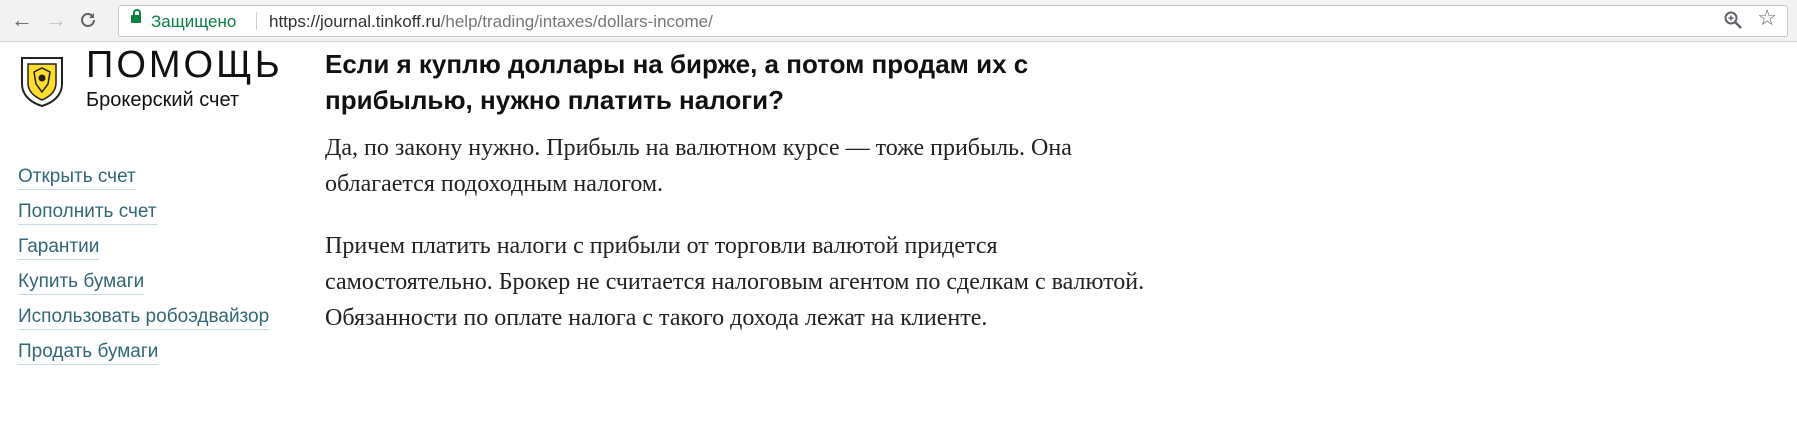 This screenshot has width=1797, height=425. Describe the element at coordinates (576, 21) in the screenshot. I see `url-path: /help/trading/intaxes/dollars-income/` at that location.